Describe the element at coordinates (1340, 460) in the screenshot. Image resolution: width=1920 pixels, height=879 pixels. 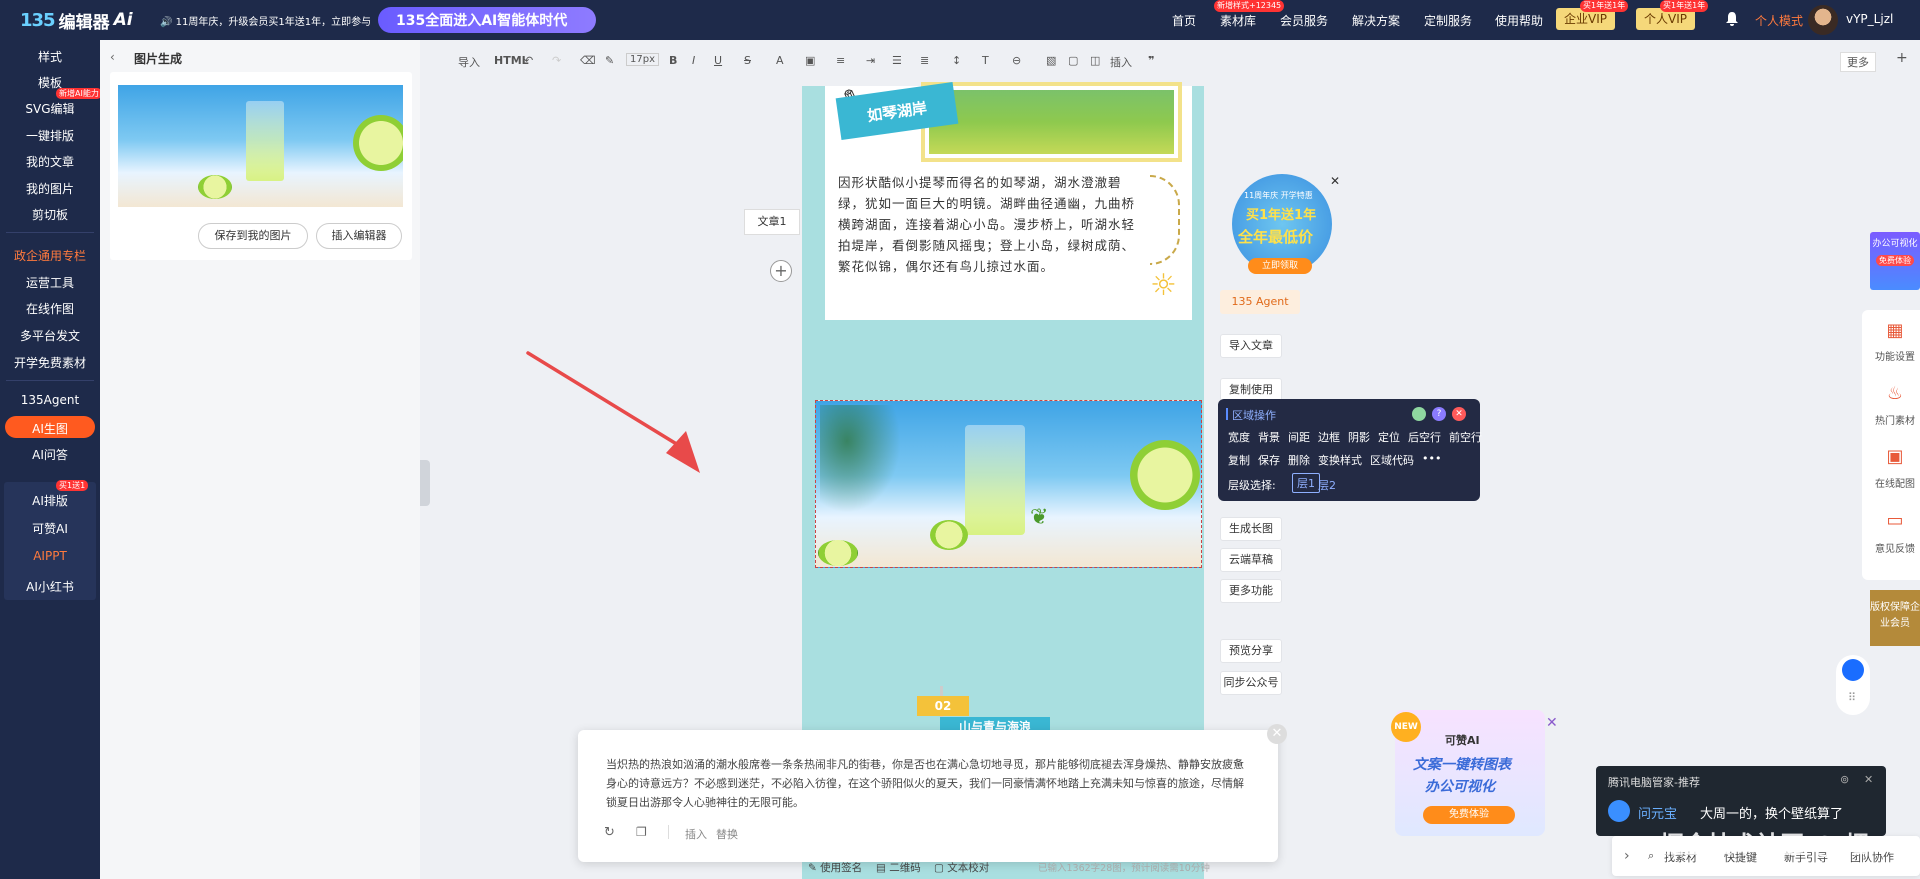
I see `region-change-style: 变换样式` at that location.